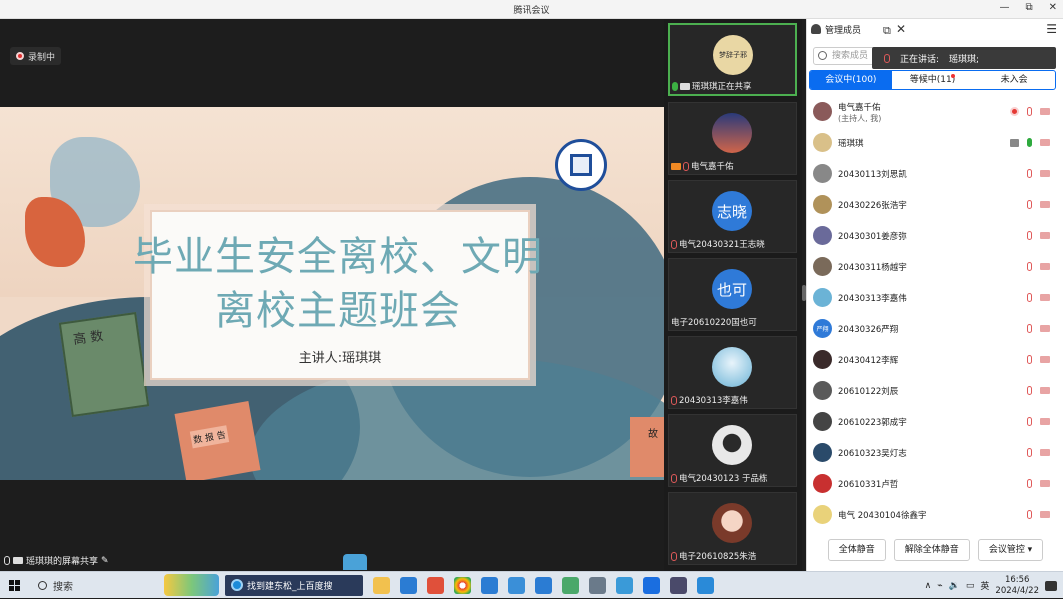  I want to click on edge-taskbar-item: 找到建东松_上百度搜, so click(294, 585).